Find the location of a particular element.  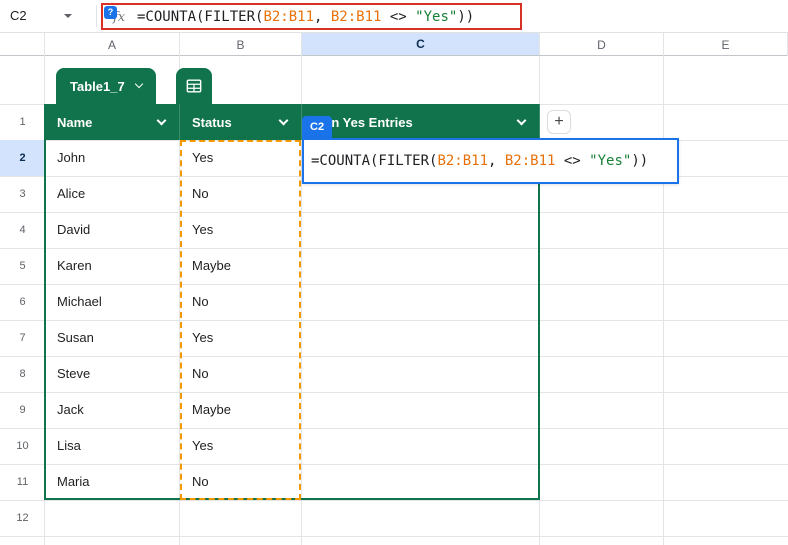

table-name-label: Table1_7 is located at coordinates (97, 86).